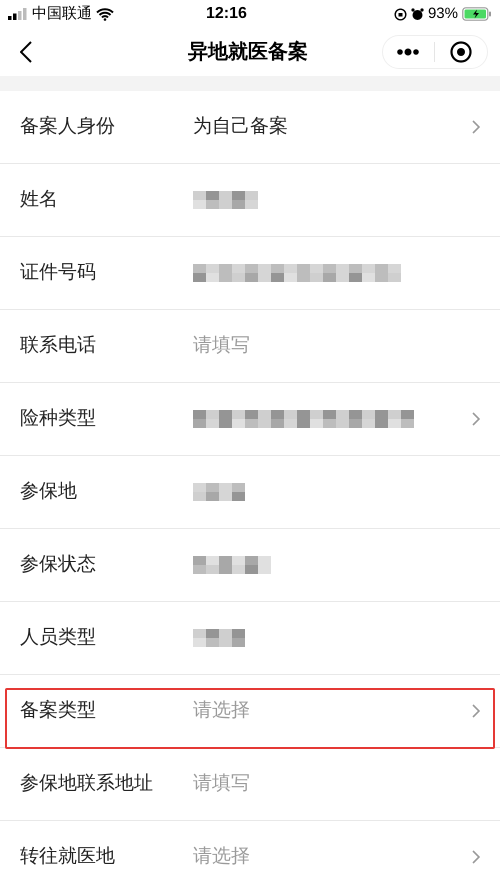 The width and height of the screenshot is (500, 889). What do you see at coordinates (250, 855) in the screenshot?
I see `form-row: 转往就医地 请选择` at bounding box center [250, 855].